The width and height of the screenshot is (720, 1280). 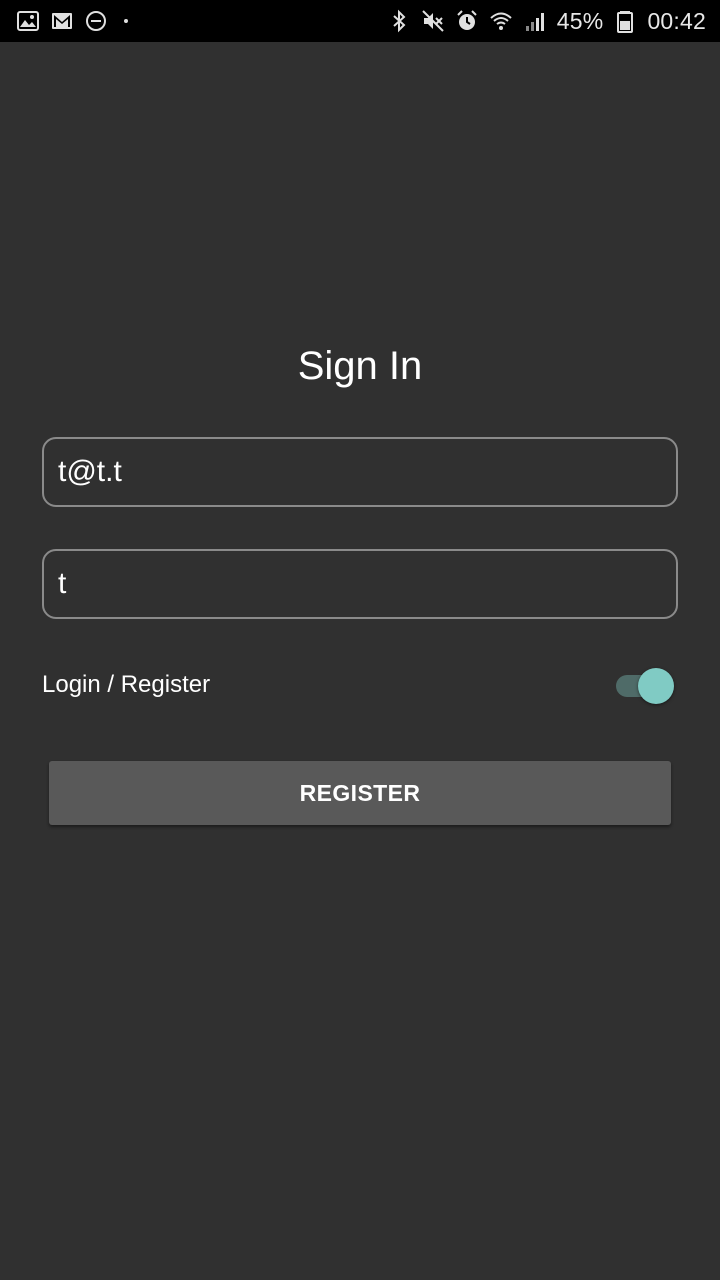 I want to click on email-field-value: t@t.t, so click(x=90, y=471).